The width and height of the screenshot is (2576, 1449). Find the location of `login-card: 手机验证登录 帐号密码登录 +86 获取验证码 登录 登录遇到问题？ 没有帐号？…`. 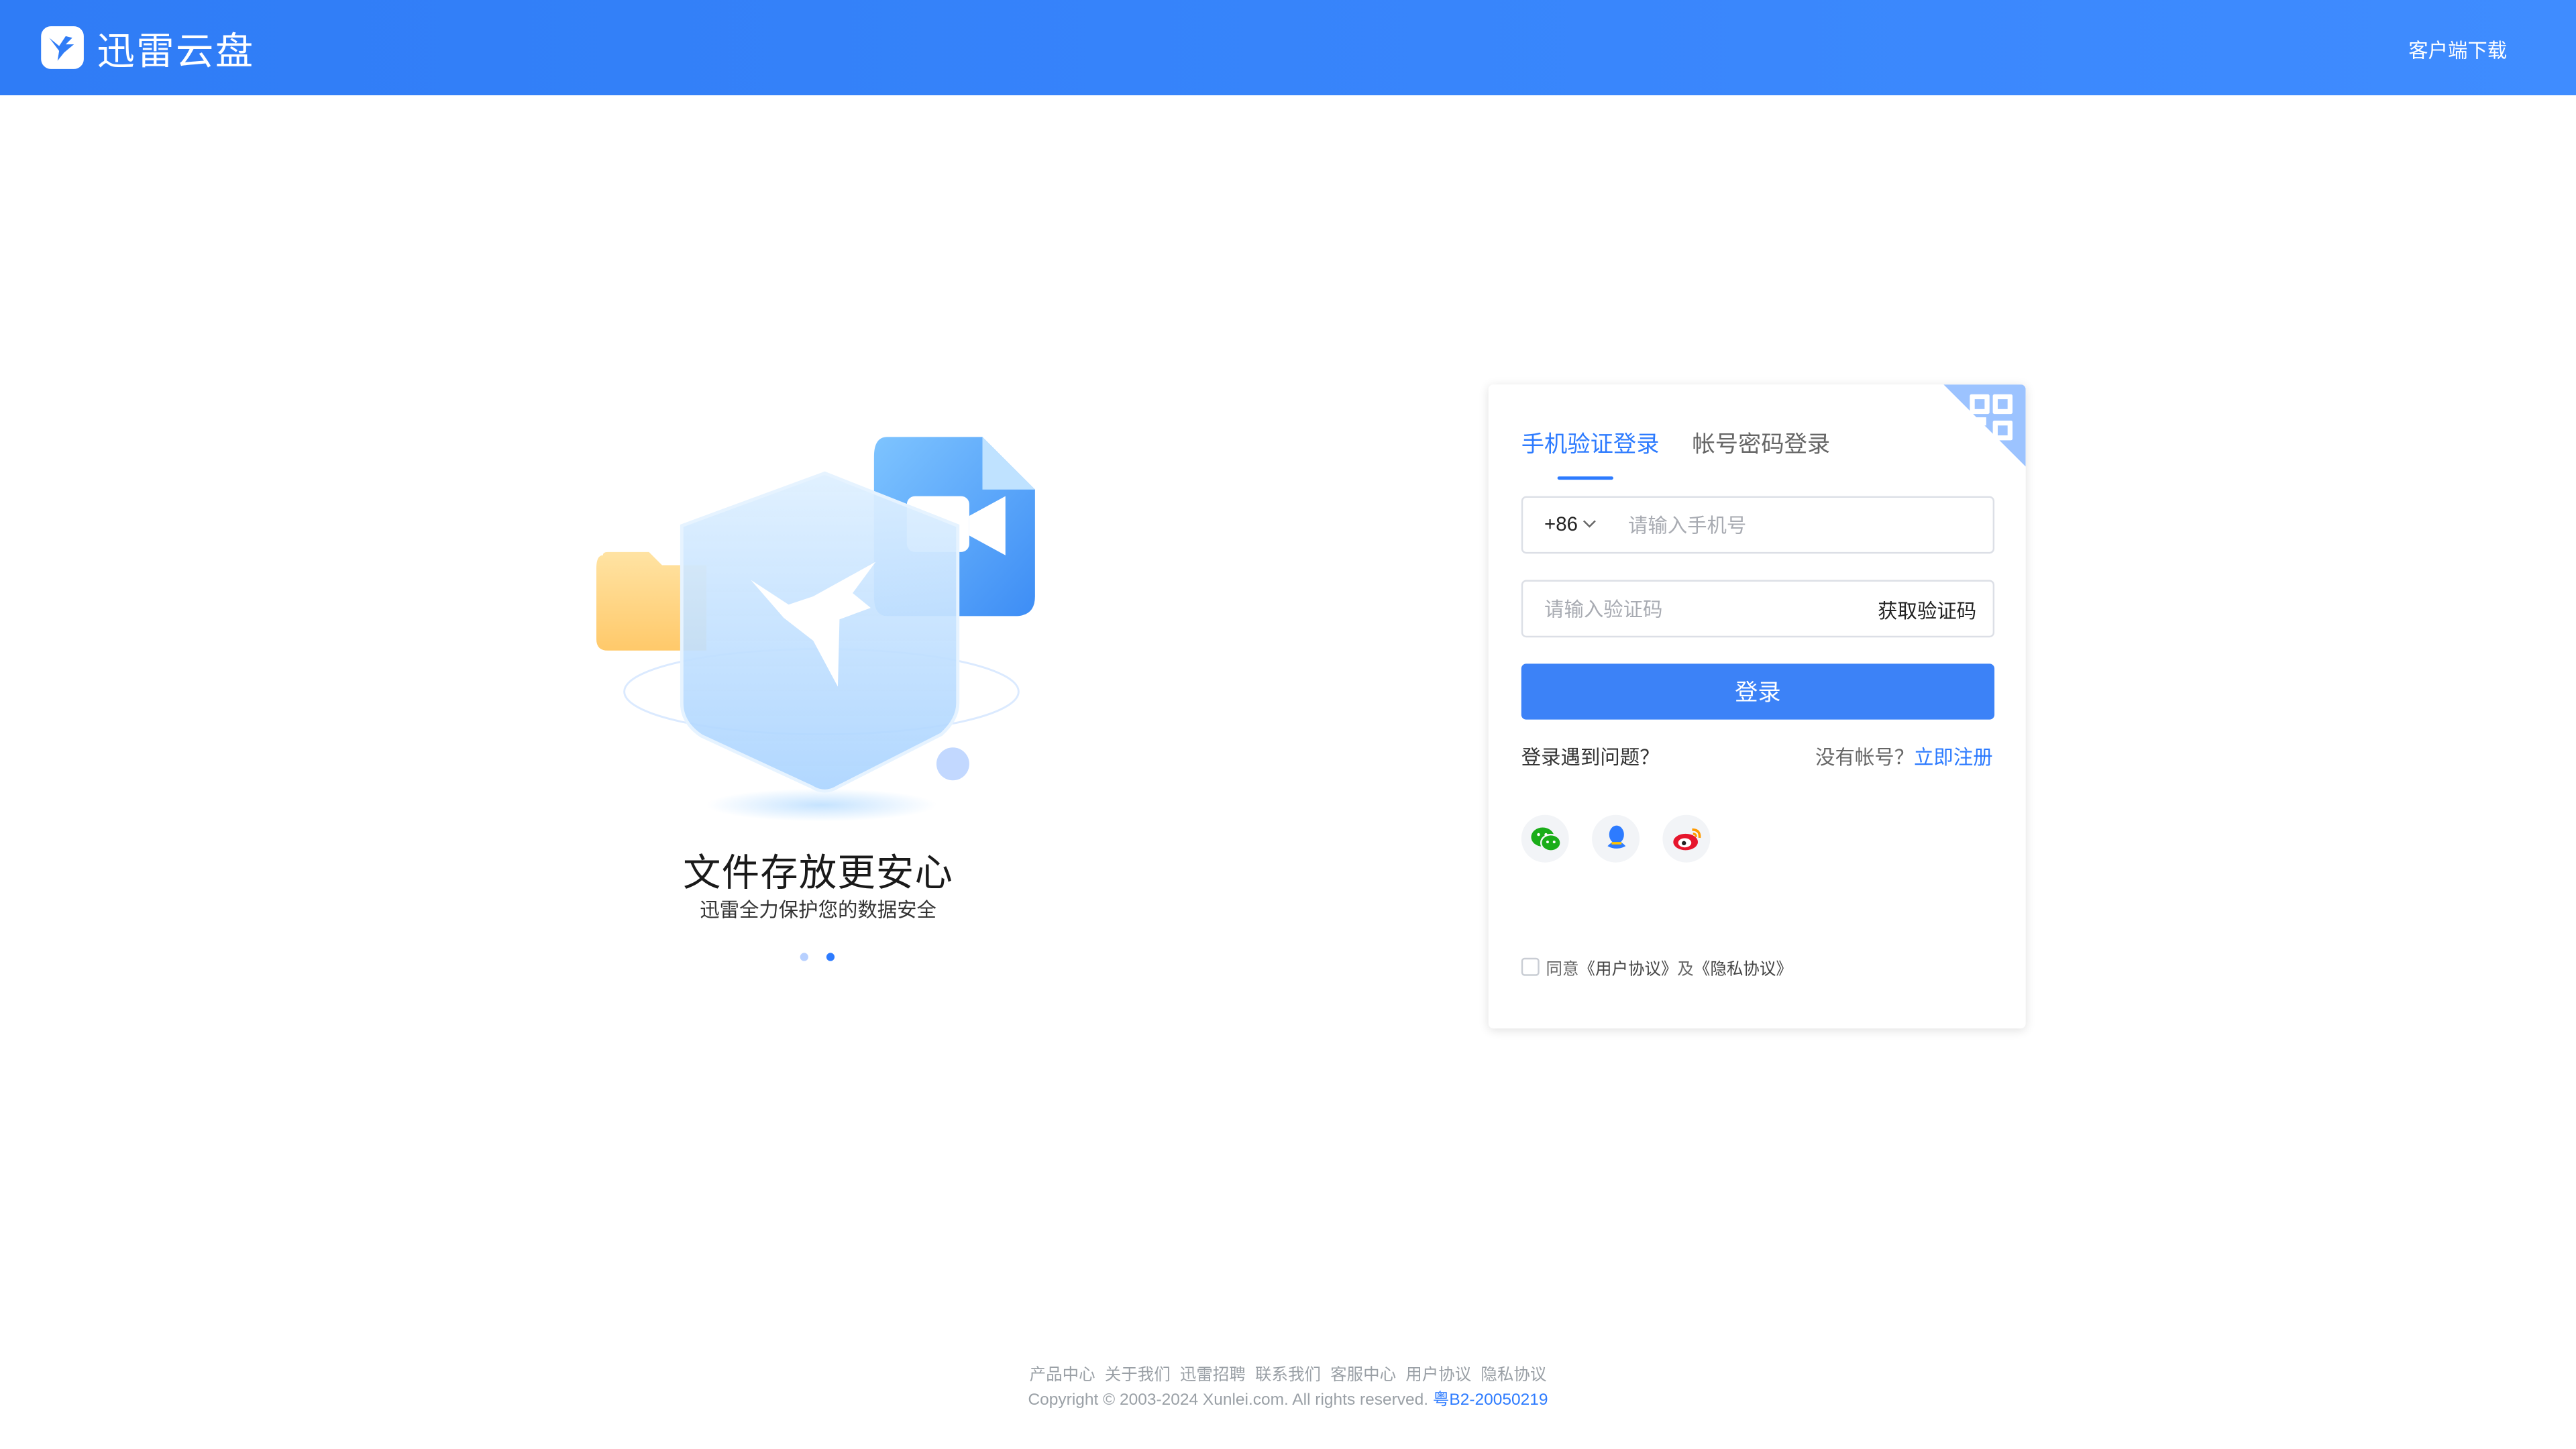

login-card: 手机验证登录 帐号密码登录 +86 获取验证码 登录 登录遇到问题？ 没有帐号？… is located at coordinates (1757, 706).